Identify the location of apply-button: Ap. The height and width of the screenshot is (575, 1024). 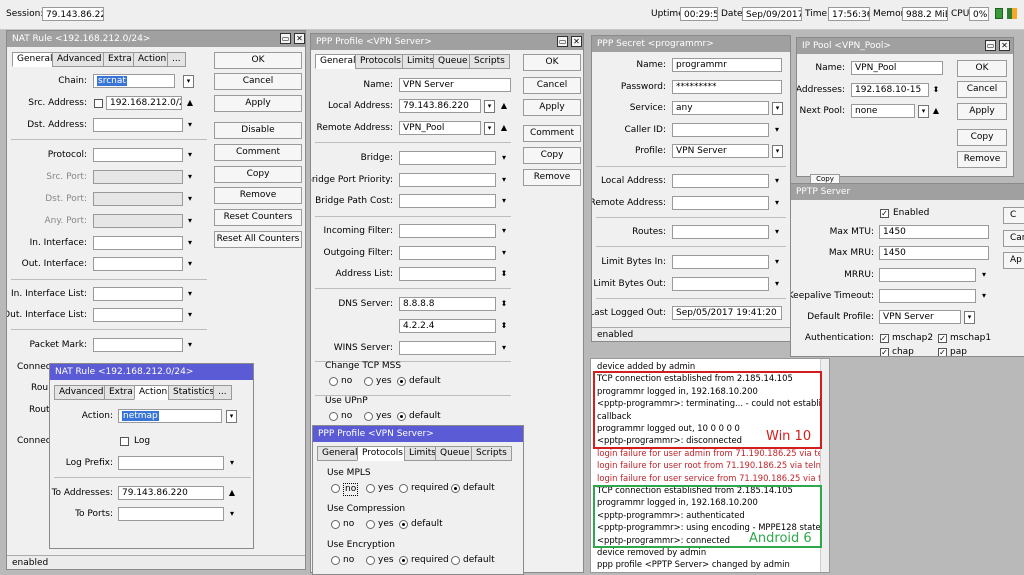
(1013, 260).